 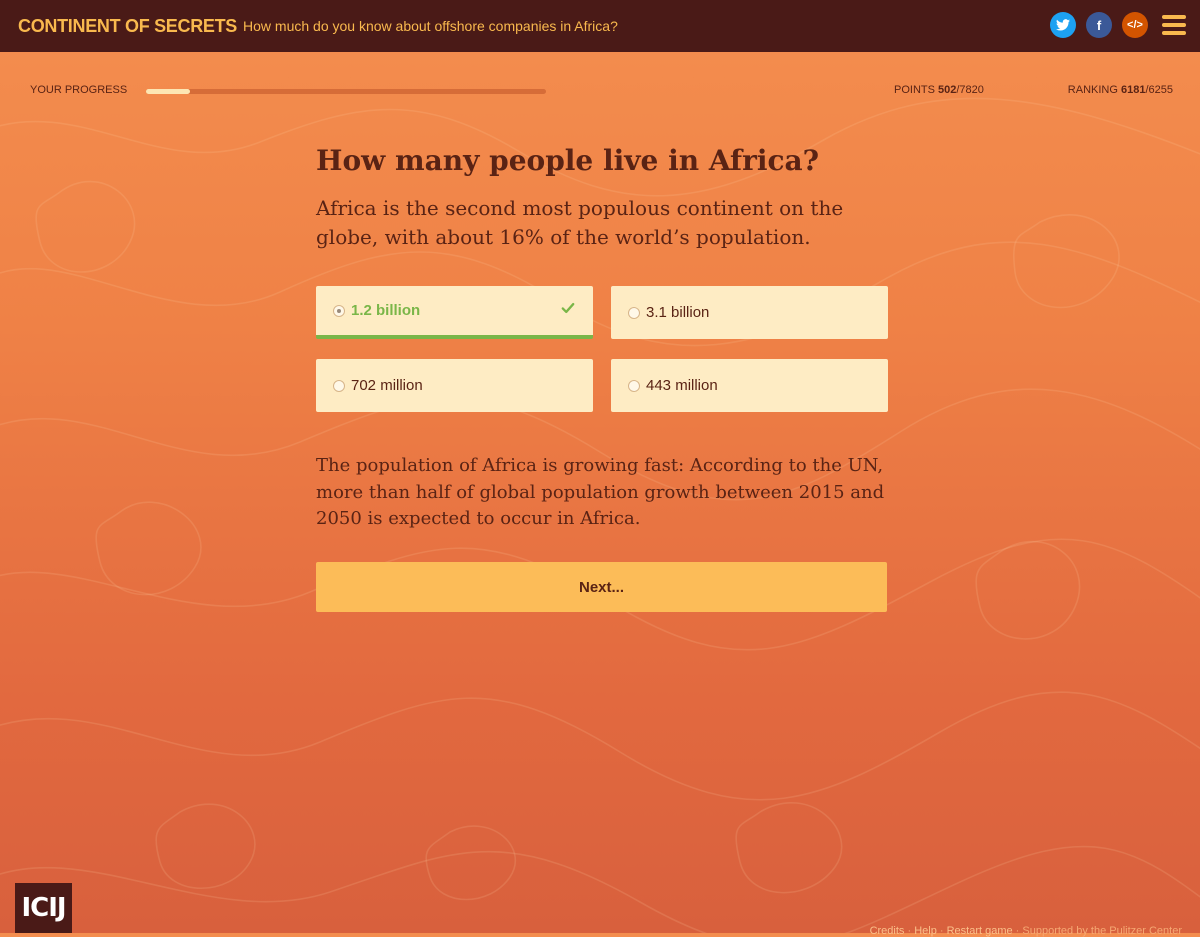 What do you see at coordinates (387, 385) in the screenshot?
I see `answer-label: 702 million` at bounding box center [387, 385].